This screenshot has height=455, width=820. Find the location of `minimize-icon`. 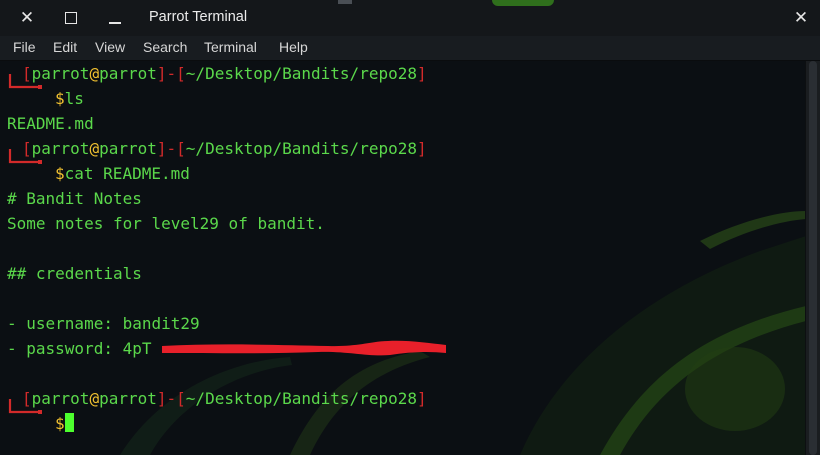

minimize-icon is located at coordinates (115, 18).